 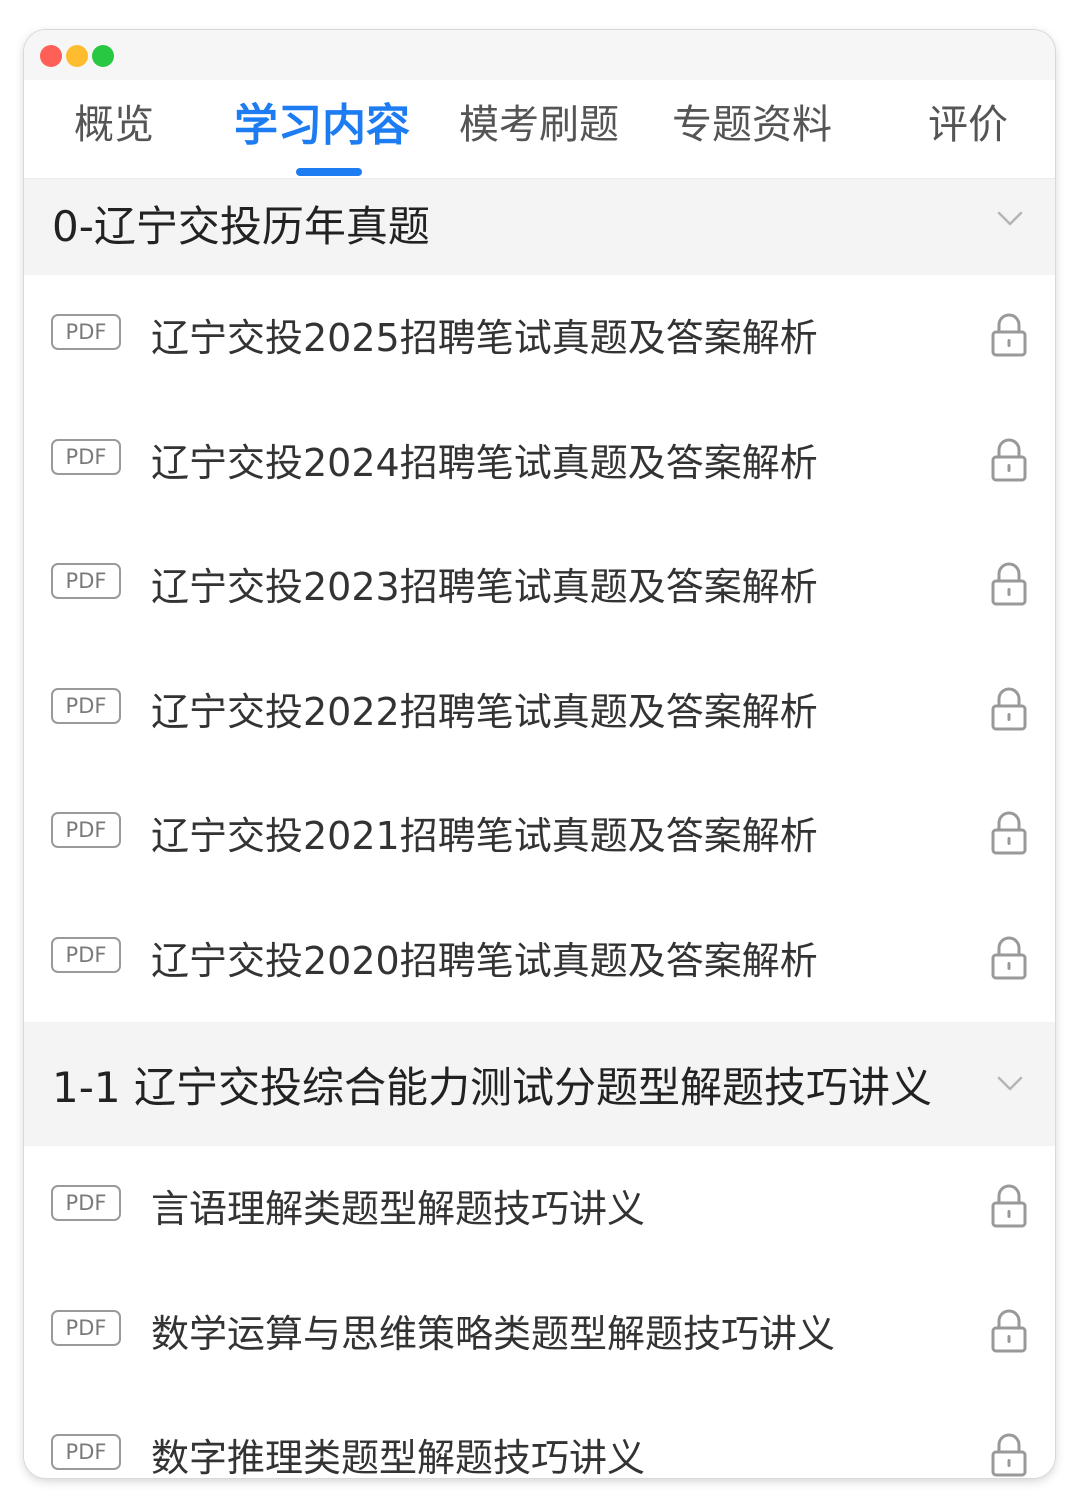 I want to click on tab-mock-exams: 模考刷题, so click(x=539, y=121).